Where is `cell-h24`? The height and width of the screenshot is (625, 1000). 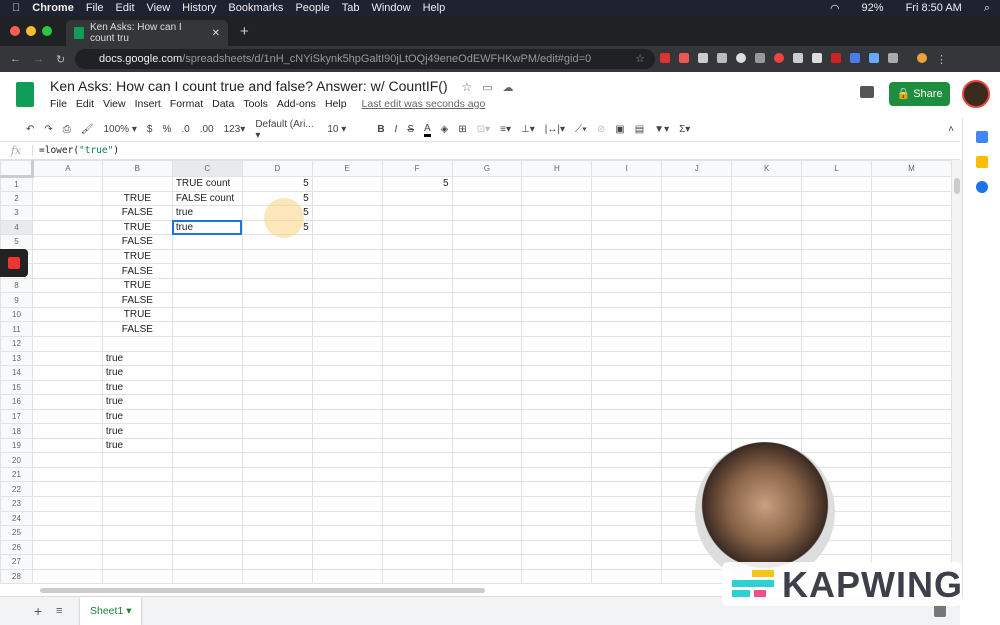 cell-h24 is located at coordinates (557, 518).